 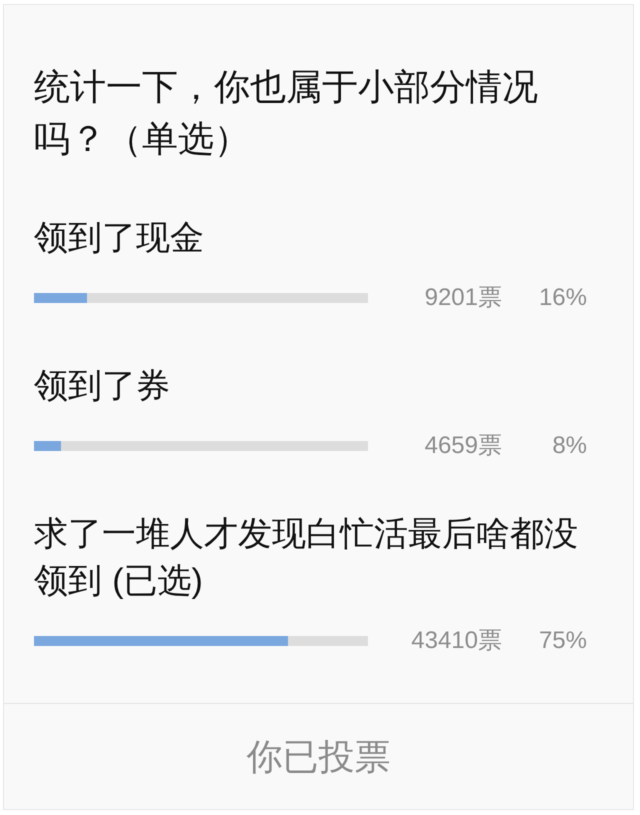 I want to click on vote-percent: 75%, so click(x=562, y=641).